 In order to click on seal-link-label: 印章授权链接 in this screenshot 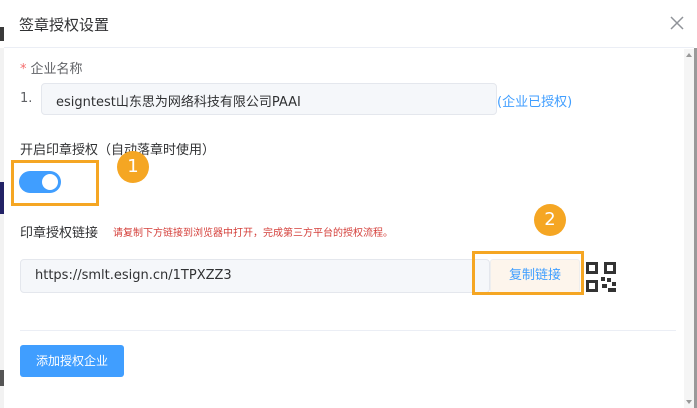, I will do `click(59, 233)`.